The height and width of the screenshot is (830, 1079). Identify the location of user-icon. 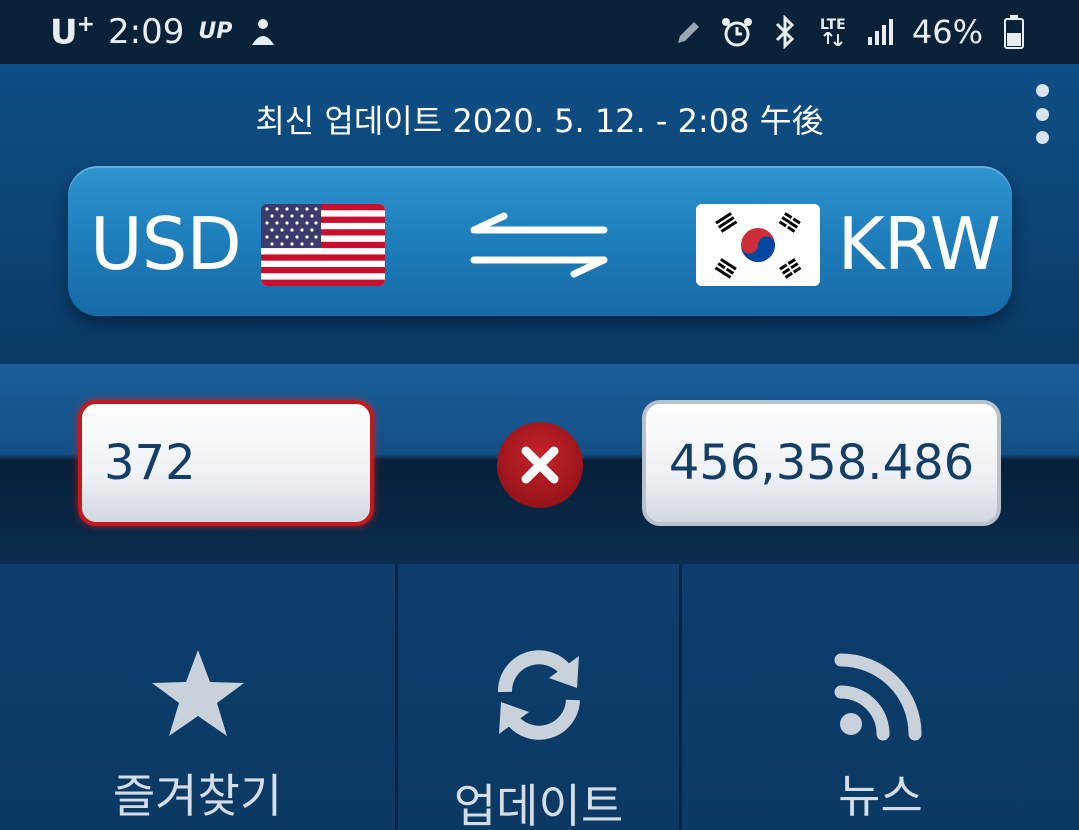
(263, 32).